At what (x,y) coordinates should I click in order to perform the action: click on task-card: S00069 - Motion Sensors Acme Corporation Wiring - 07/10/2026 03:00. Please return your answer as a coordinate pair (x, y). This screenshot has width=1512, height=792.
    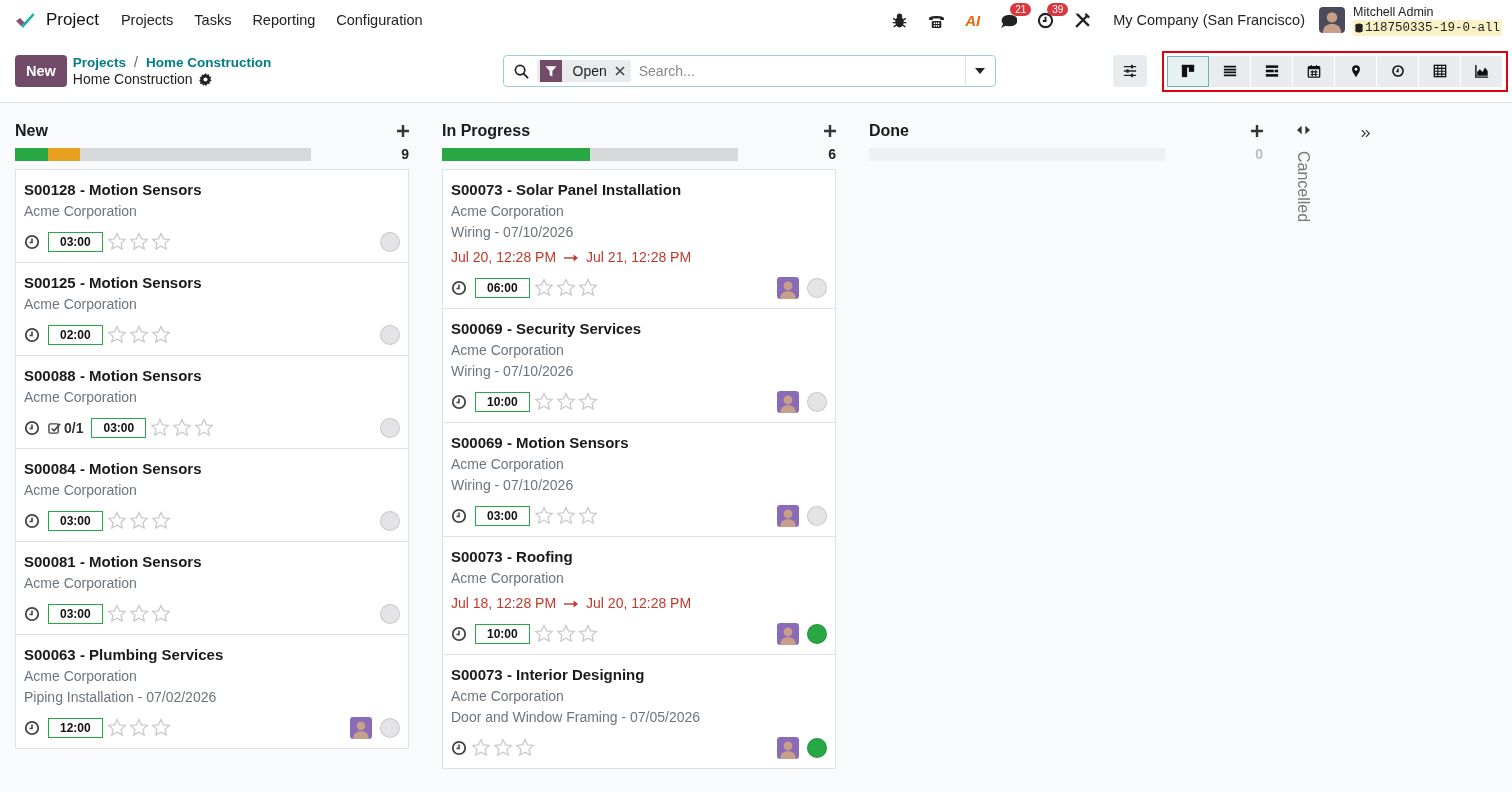
    Looking at the image, I should click on (639, 479).